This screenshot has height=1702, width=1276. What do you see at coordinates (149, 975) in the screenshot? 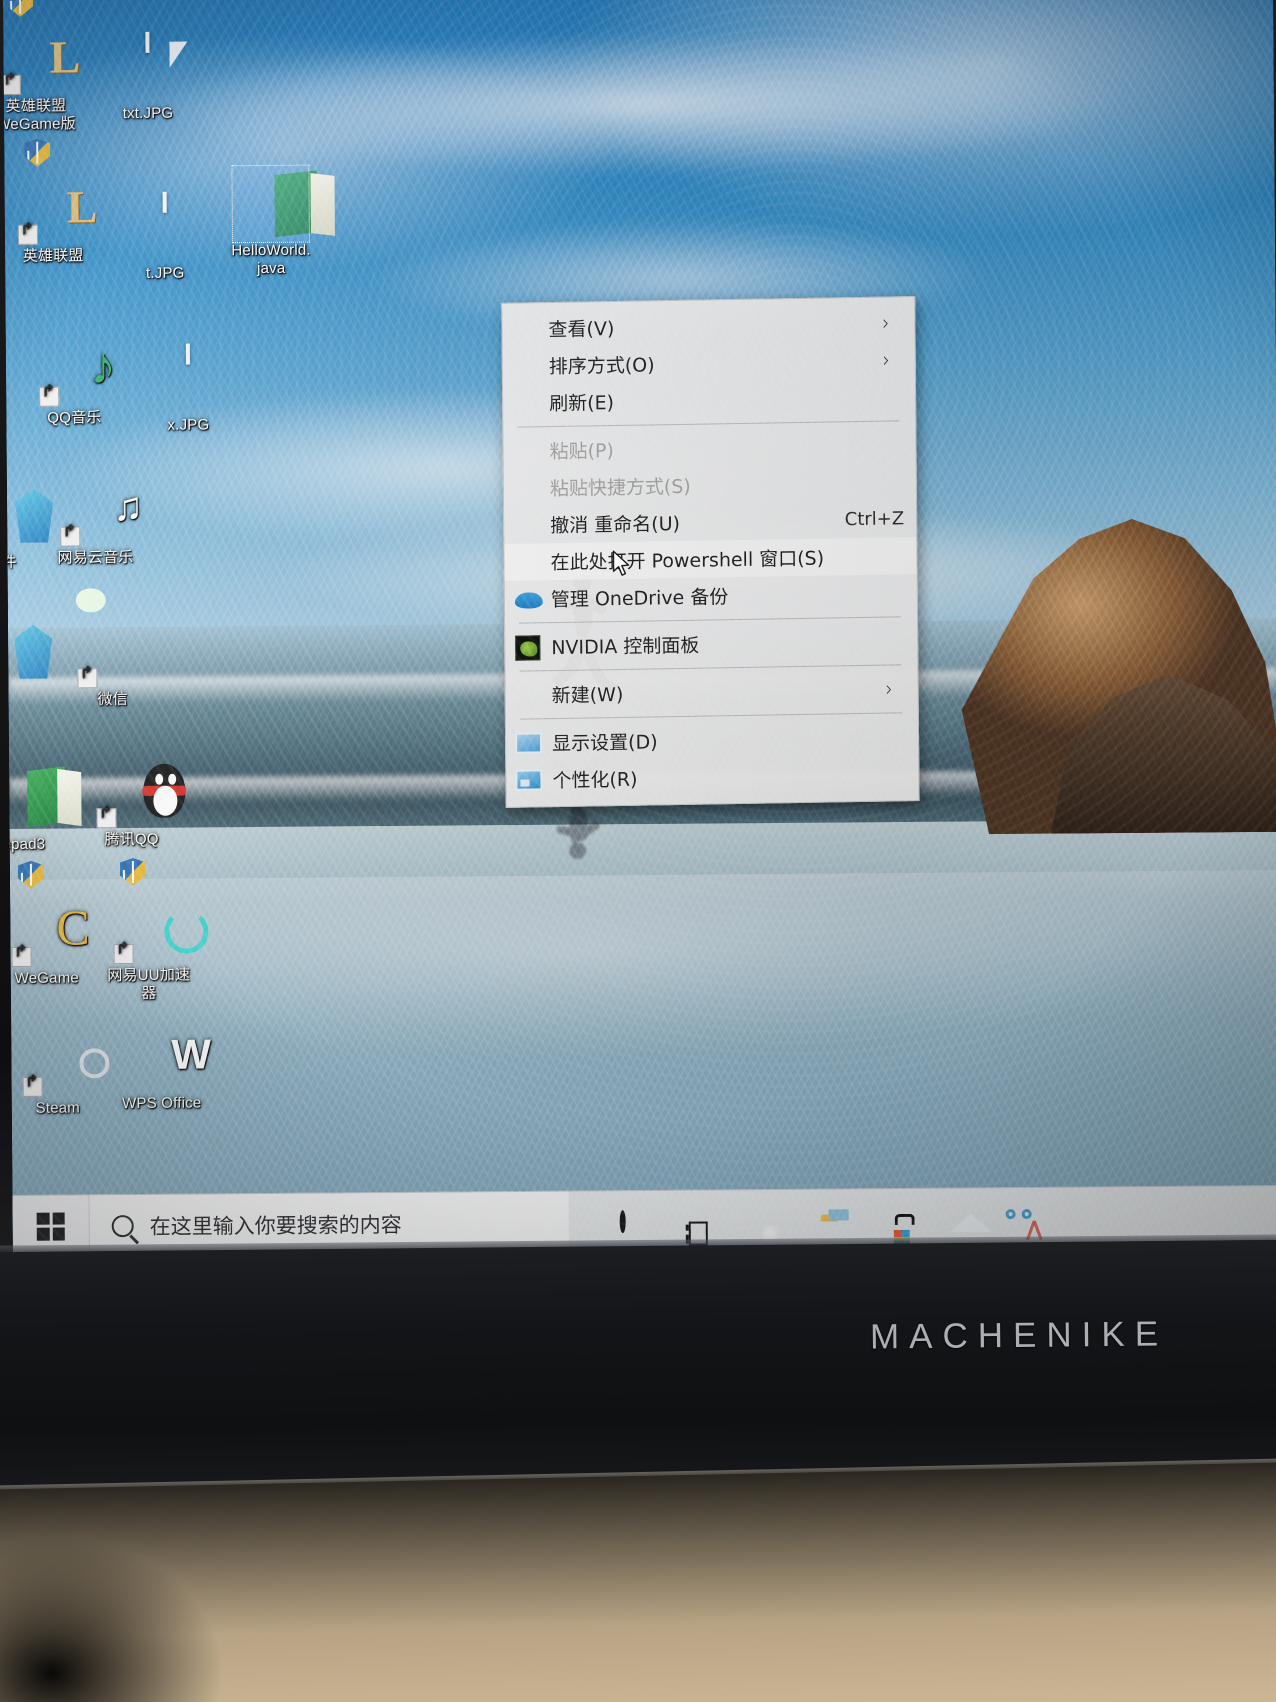
I see `desktop-icon-label: 网易UU加速` at bounding box center [149, 975].